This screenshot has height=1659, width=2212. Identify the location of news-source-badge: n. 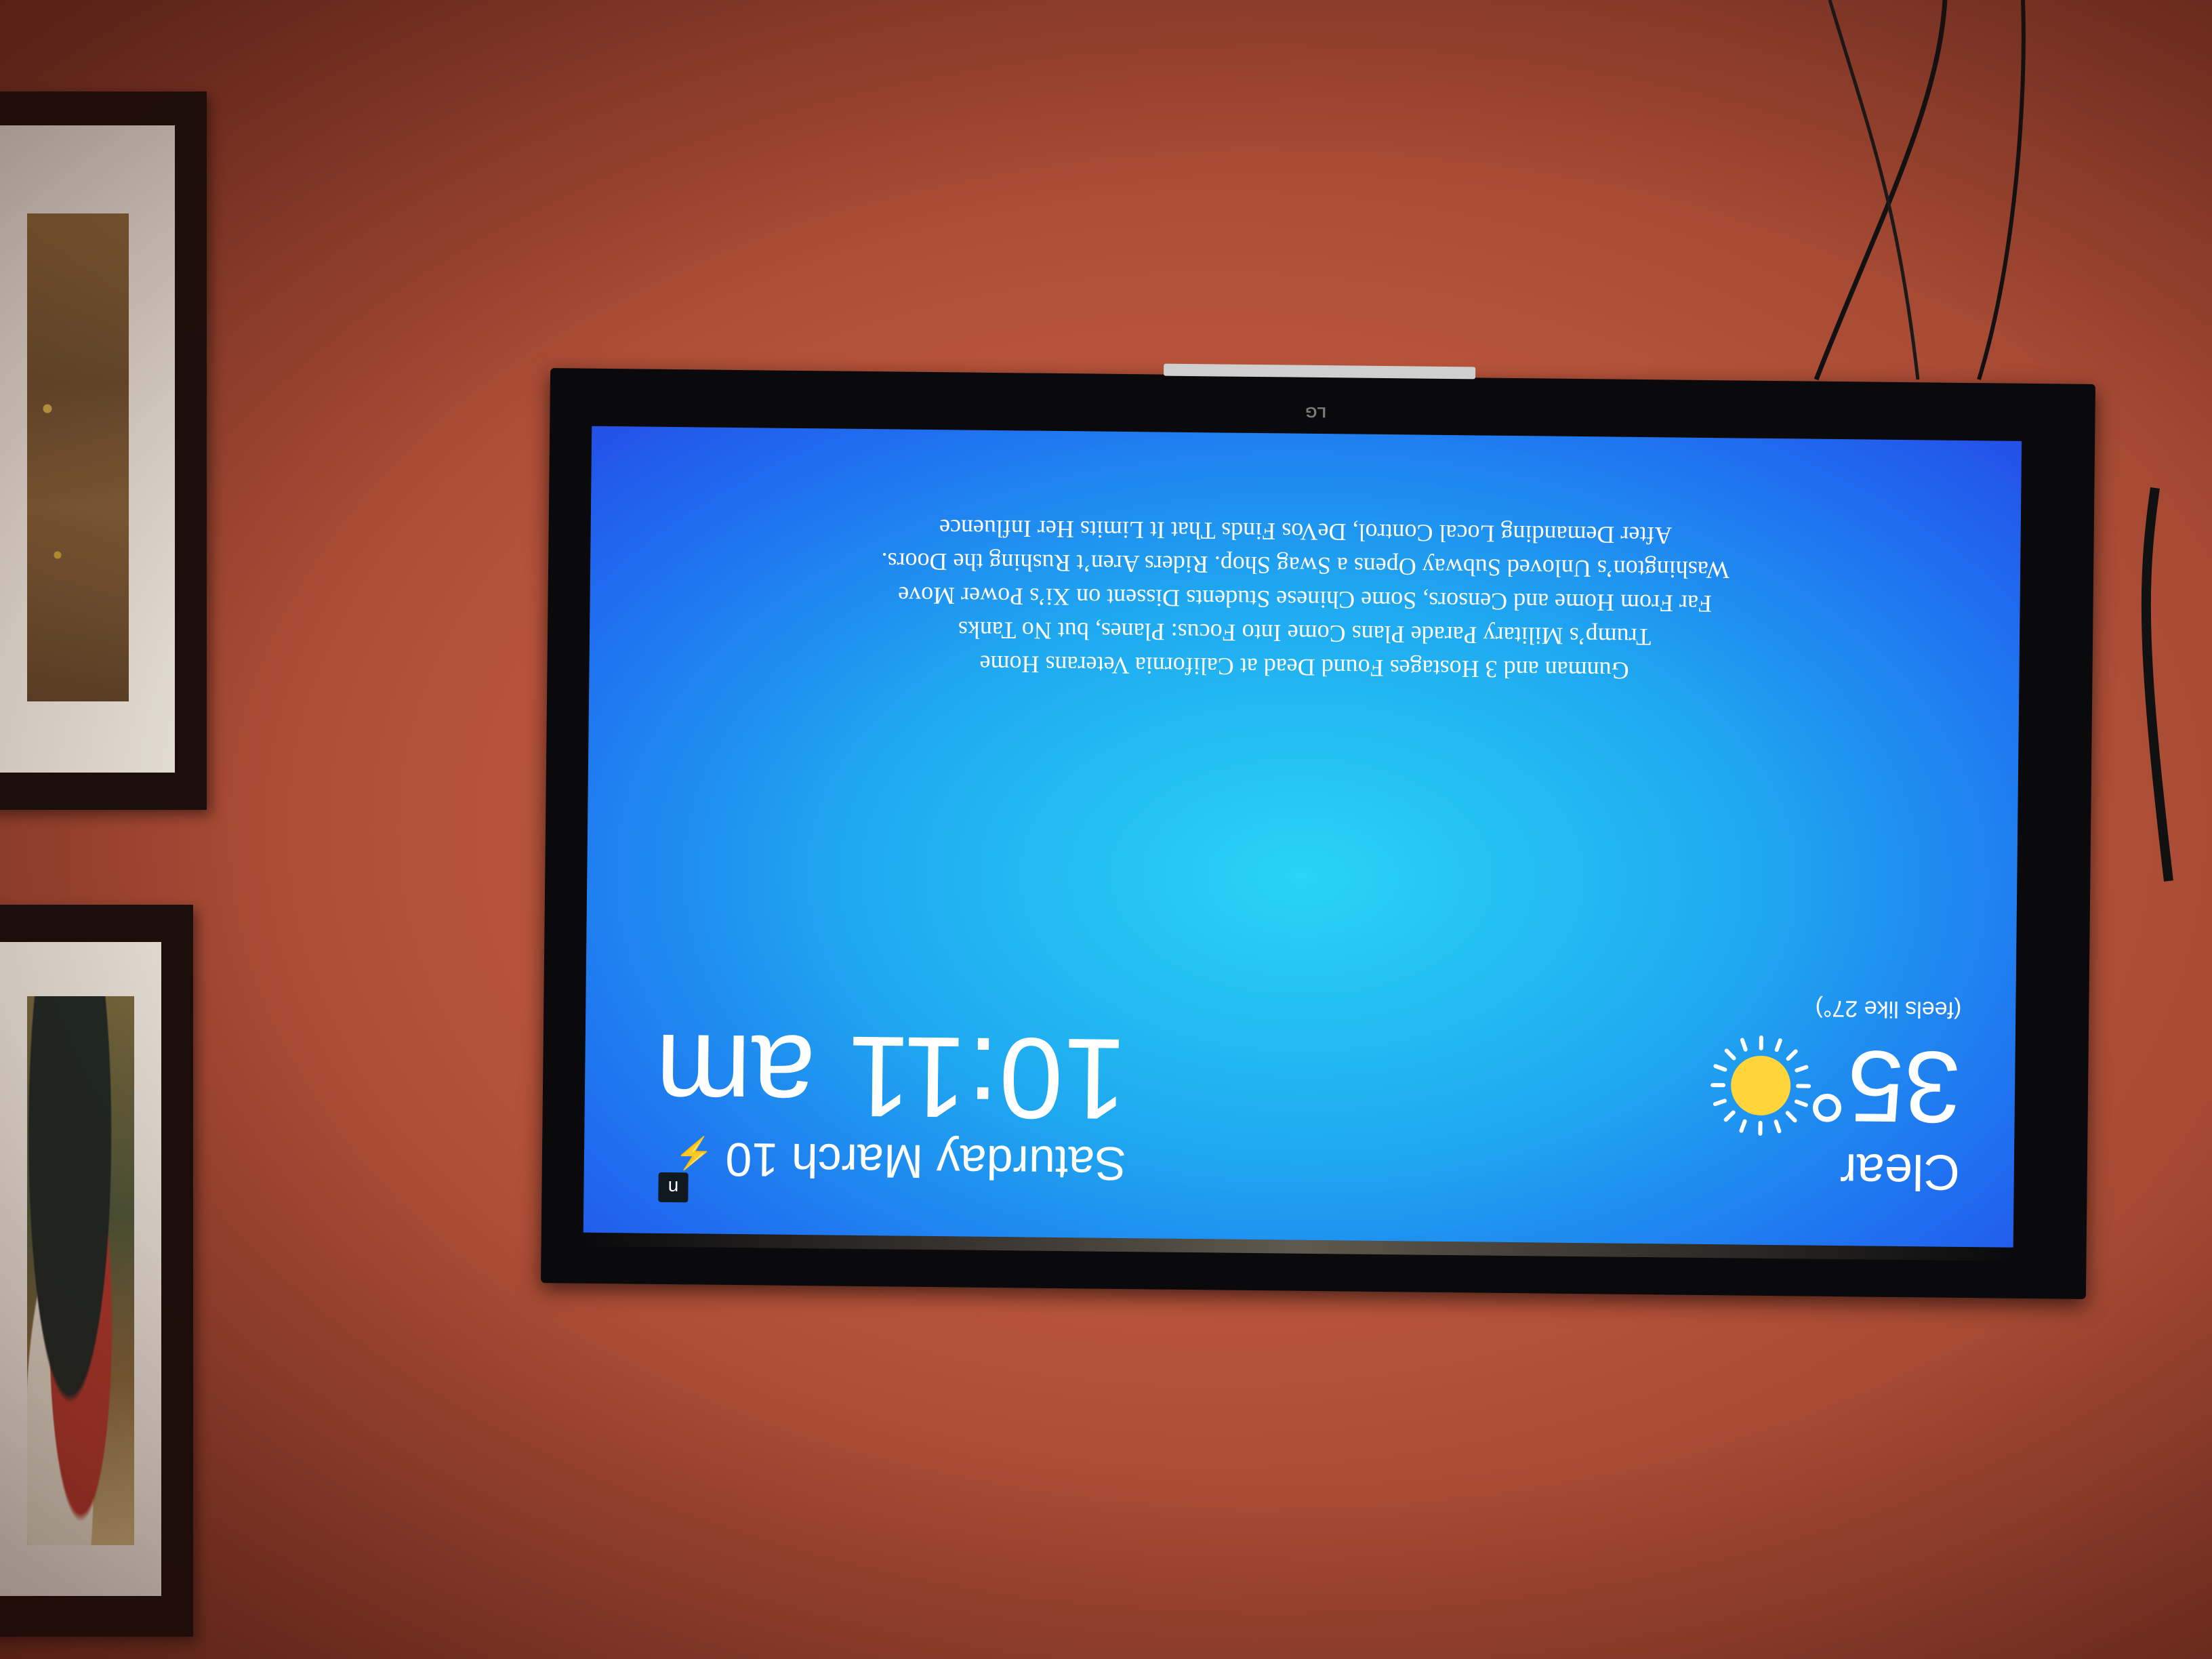
(673, 1187).